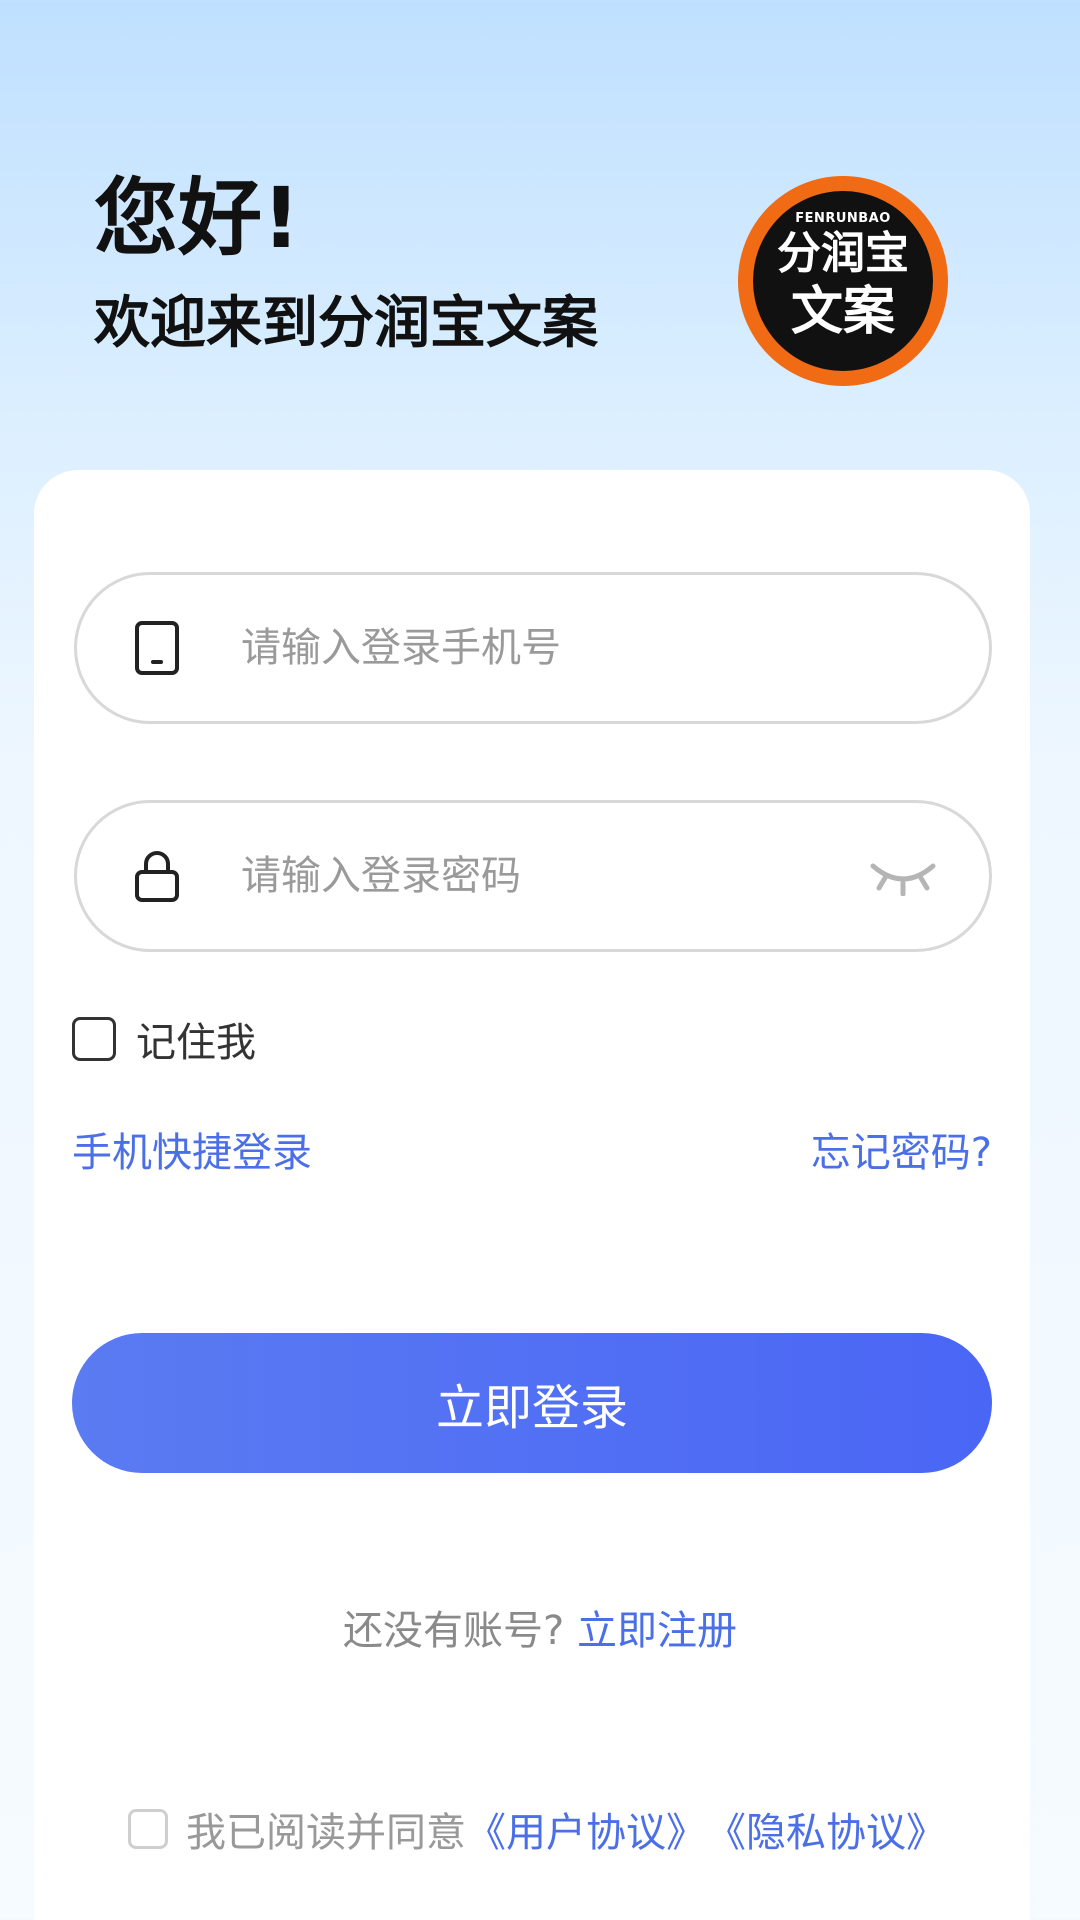 The image size is (1080, 1920). I want to click on phone-field, so click(533, 648).